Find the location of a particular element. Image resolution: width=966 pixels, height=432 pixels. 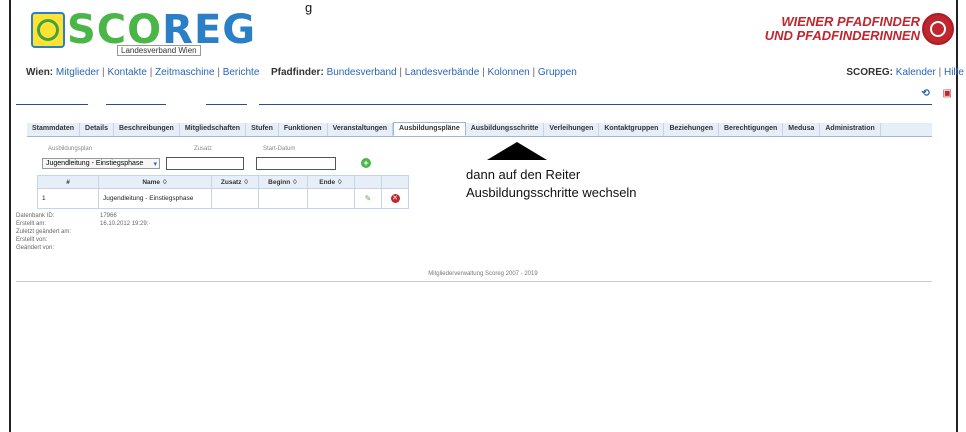

col-zusatz: Zusatz ♢ is located at coordinates (235, 182).